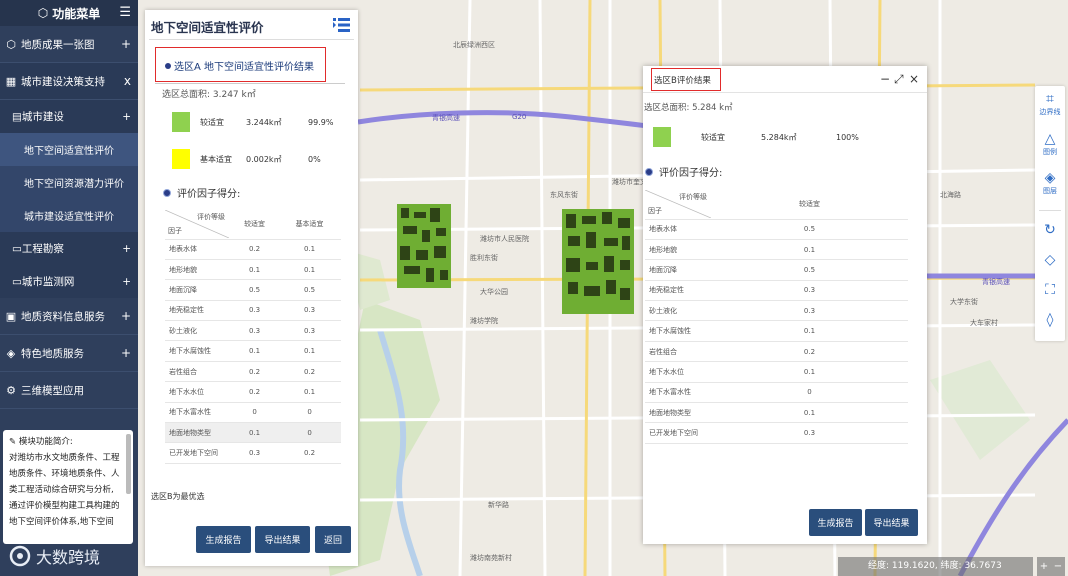  Describe the element at coordinates (1050, 290) in the screenshot. I see `fullscreen-tool: ⛶` at that location.